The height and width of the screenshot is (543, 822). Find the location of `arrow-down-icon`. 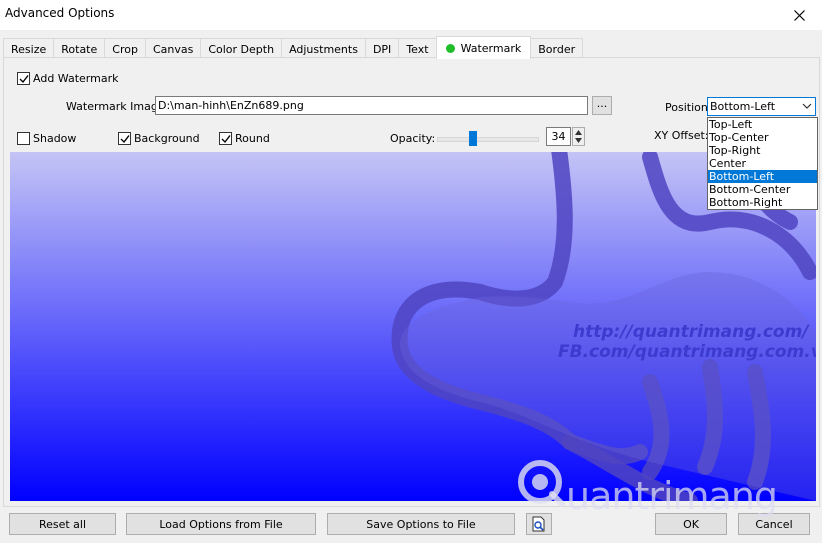

arrow-down-icon is located at coordinates (578, 140).